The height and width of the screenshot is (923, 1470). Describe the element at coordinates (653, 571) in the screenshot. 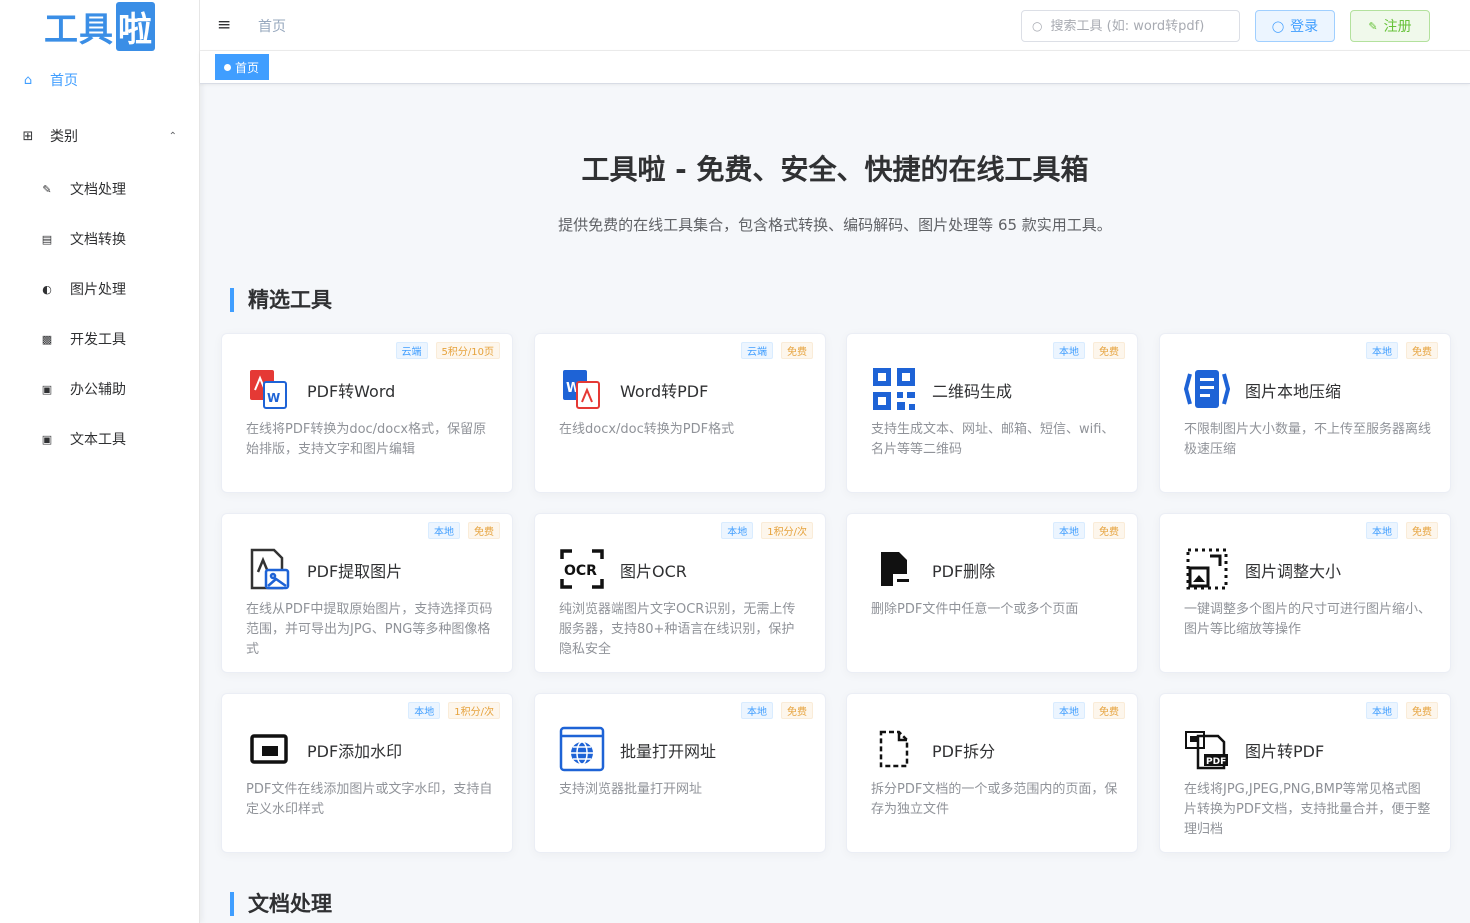

I see `card-title: 图片OCR` at that location.